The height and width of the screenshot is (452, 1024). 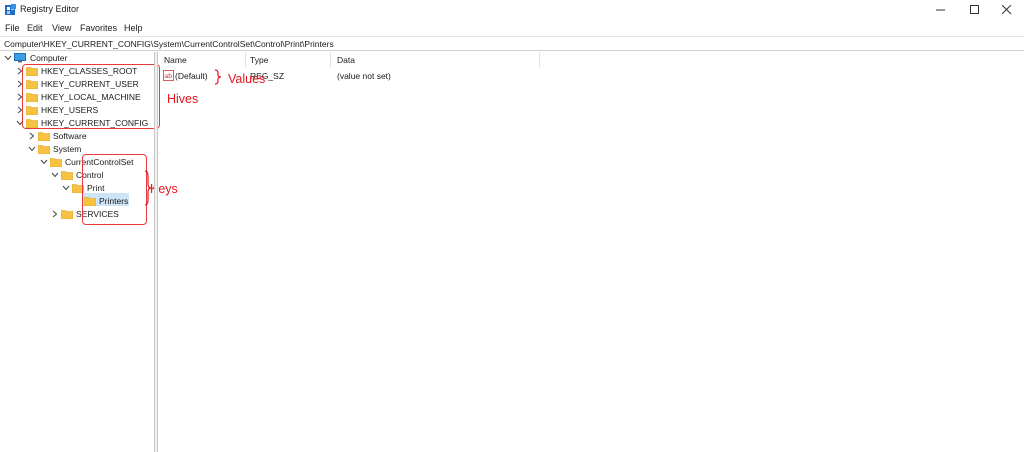 I want to click on tree-item-software: Software, so click(x=75, y=136).